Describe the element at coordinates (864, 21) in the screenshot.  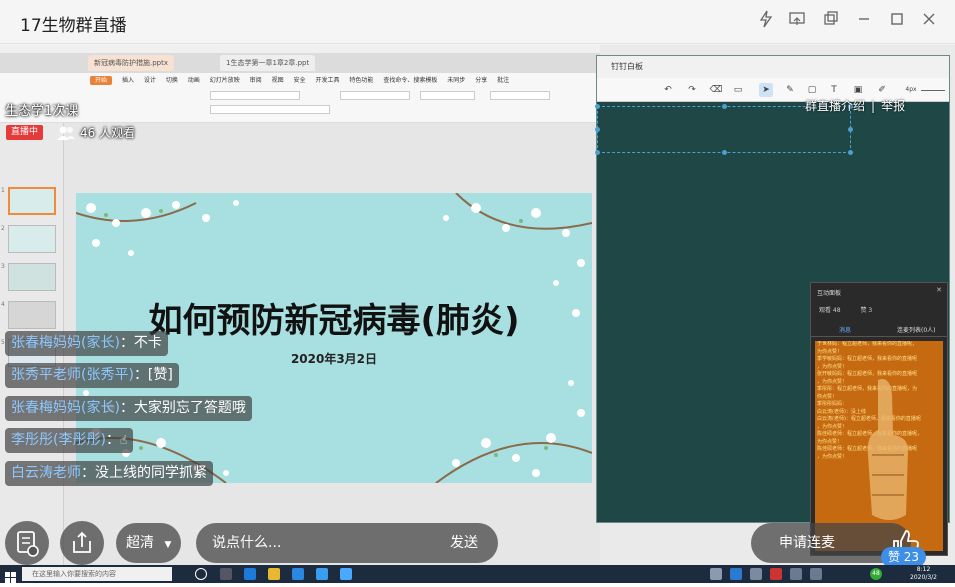
I see `minimize-icon` at that location.